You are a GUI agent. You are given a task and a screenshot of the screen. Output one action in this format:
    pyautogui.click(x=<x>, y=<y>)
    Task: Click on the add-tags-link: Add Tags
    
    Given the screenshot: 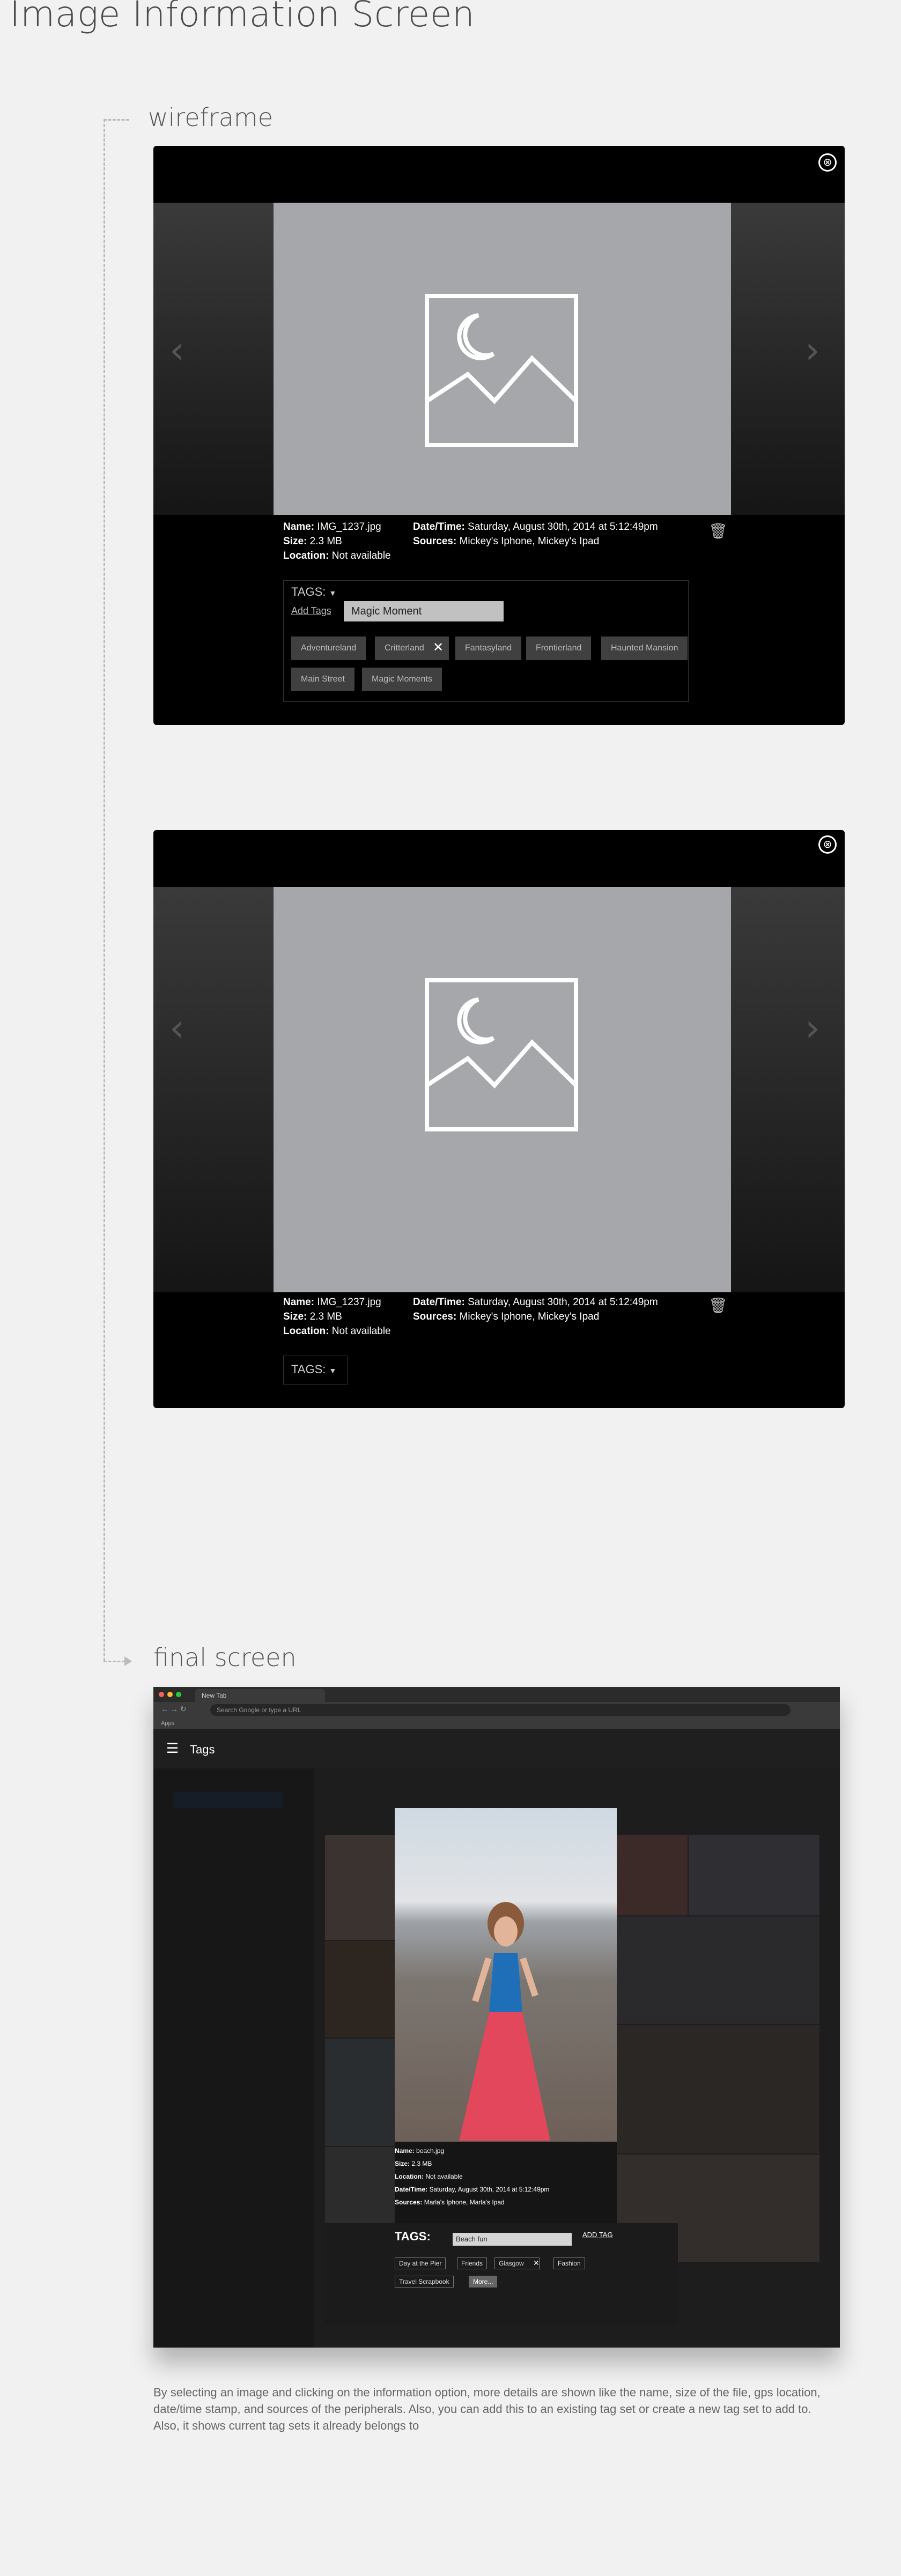 What is the action you would take?
    pyautogui.click(x=311, y=611)
    